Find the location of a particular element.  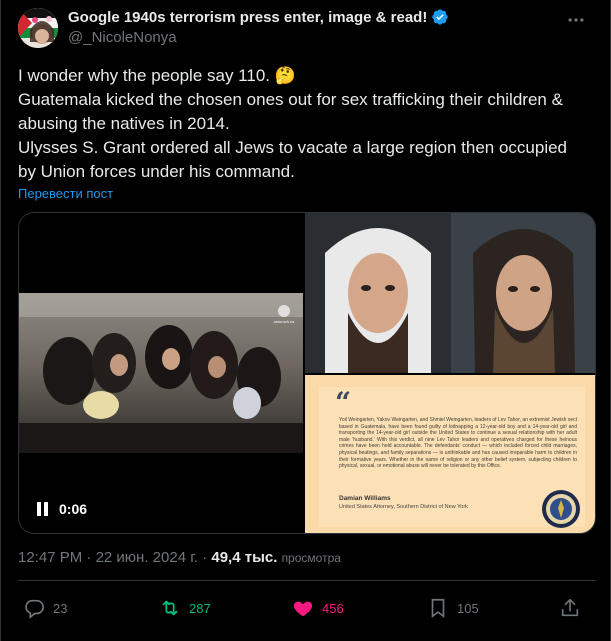

video-time: 0:06 is located at coordinates (73, 509).